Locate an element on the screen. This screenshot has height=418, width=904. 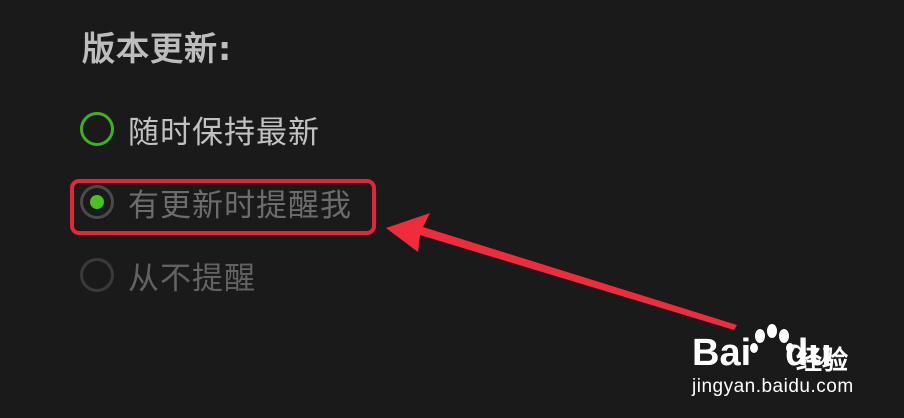
arrow-icon is located at coordinates (561, 271).